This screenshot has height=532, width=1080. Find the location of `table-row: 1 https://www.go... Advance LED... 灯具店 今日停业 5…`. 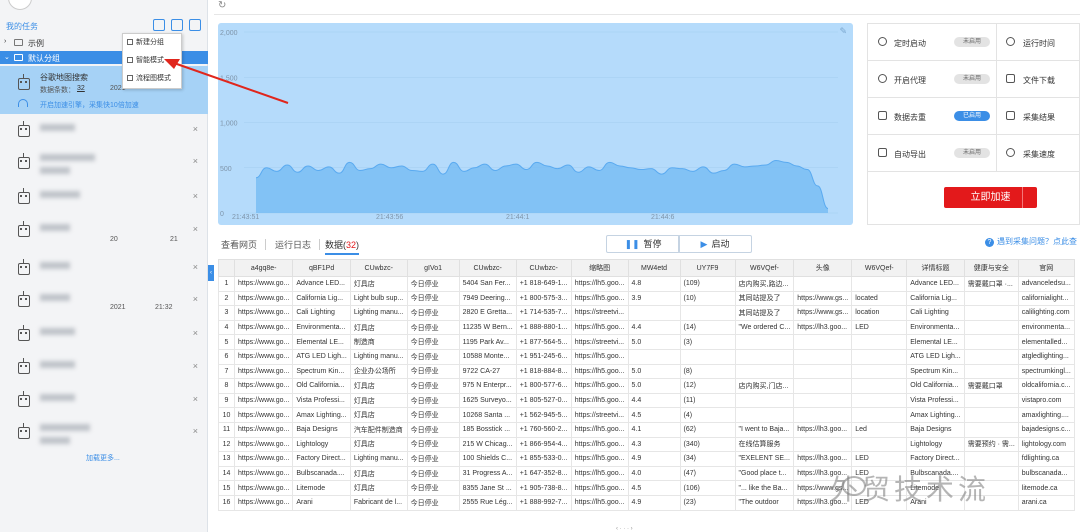

table-row: 1 https://www.go... Advance LED... 灯具店 今日停业 5… is located at coordinates (646, 284).